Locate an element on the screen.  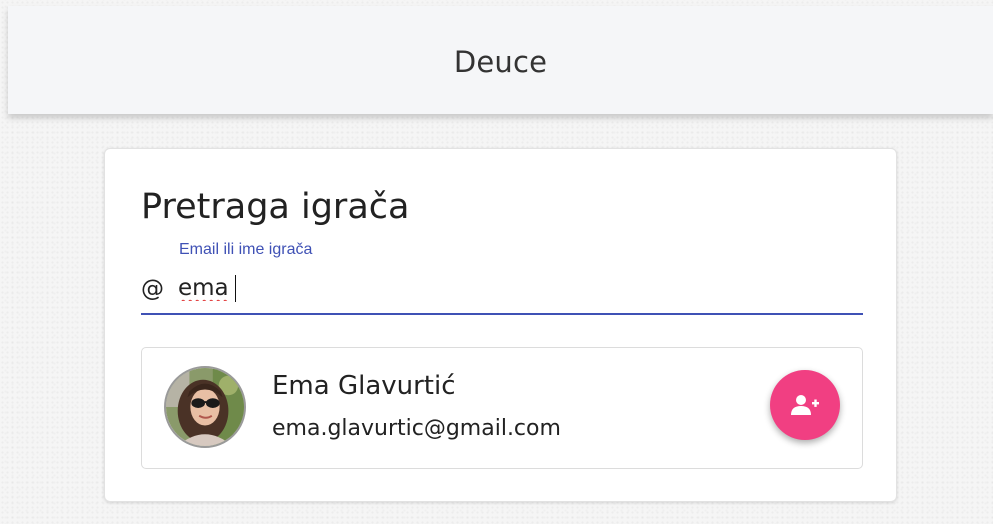
page-title: Pretraga igrača is located at coordinates (275, 207).